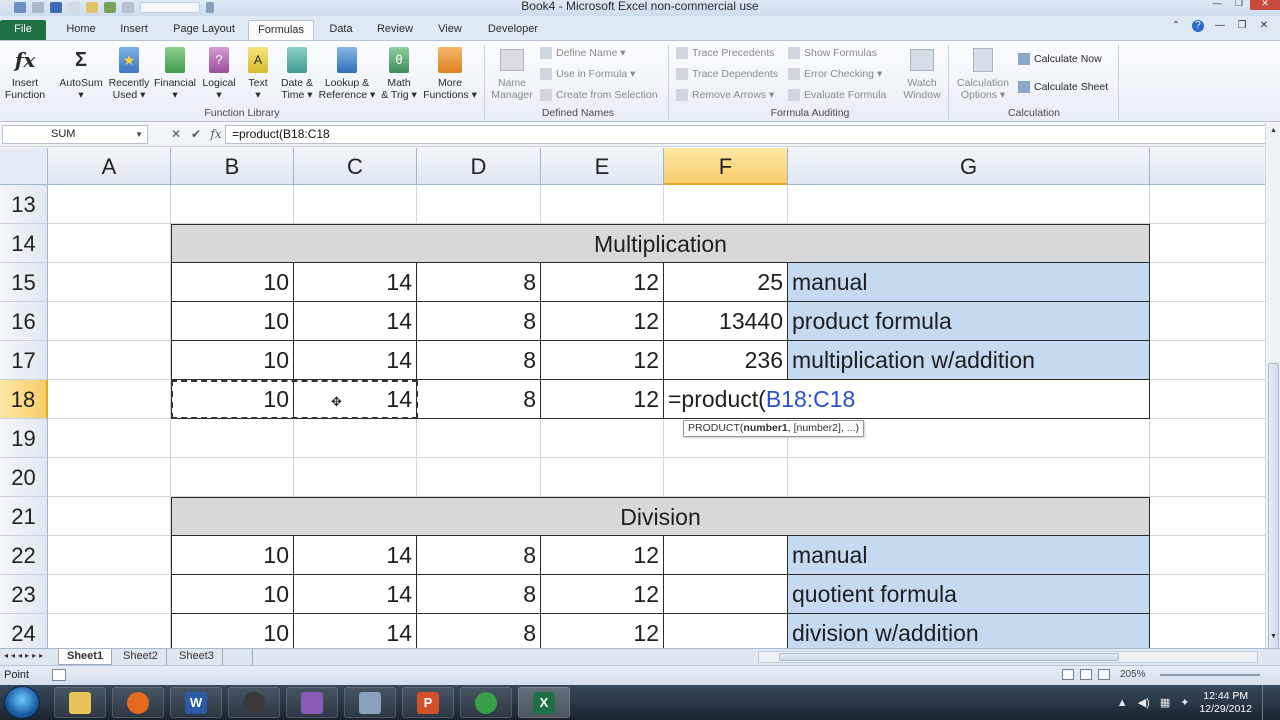  Describe the element at coordinates (832, 53) in the screenshot. I see `show-formulas-button: Show Formulas` at that location.